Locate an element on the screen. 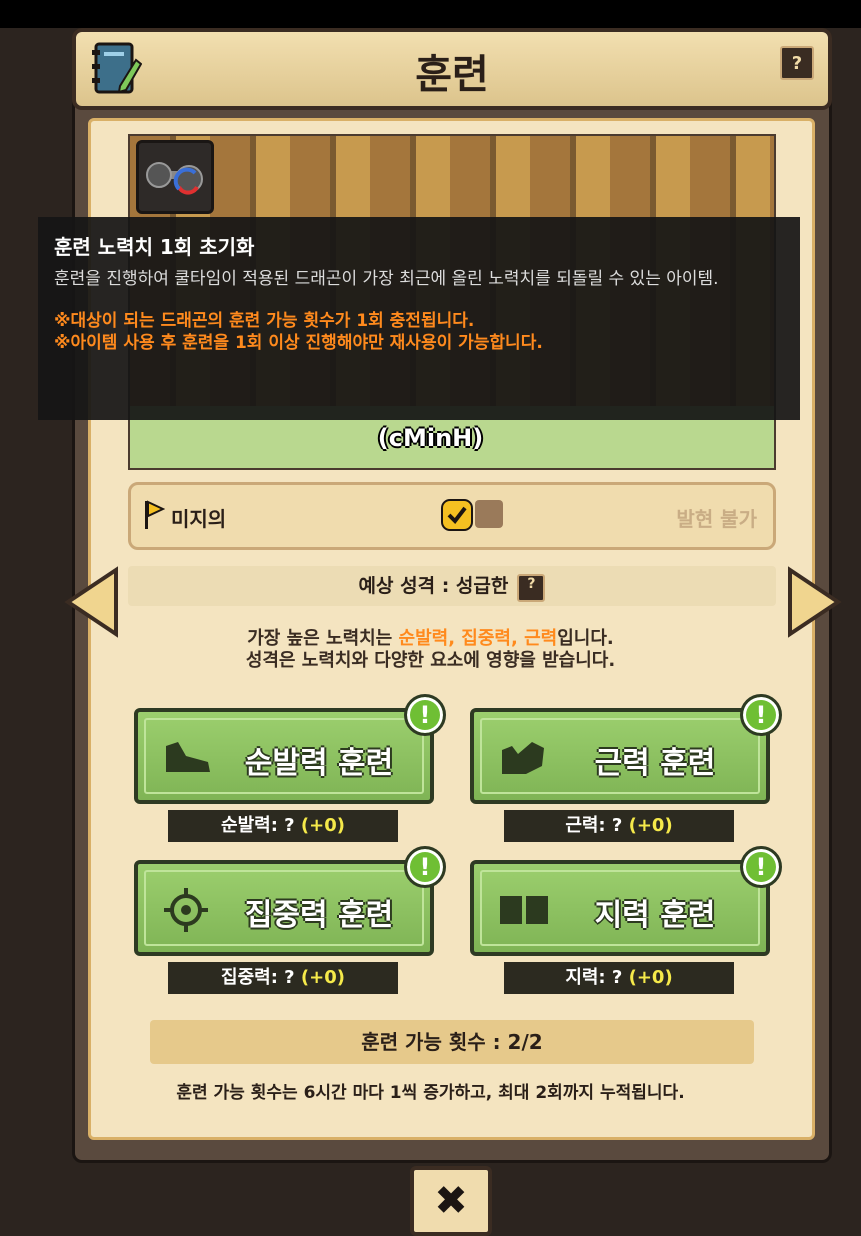  stat-value: 지력: ? is located at coordinates (594, 977).